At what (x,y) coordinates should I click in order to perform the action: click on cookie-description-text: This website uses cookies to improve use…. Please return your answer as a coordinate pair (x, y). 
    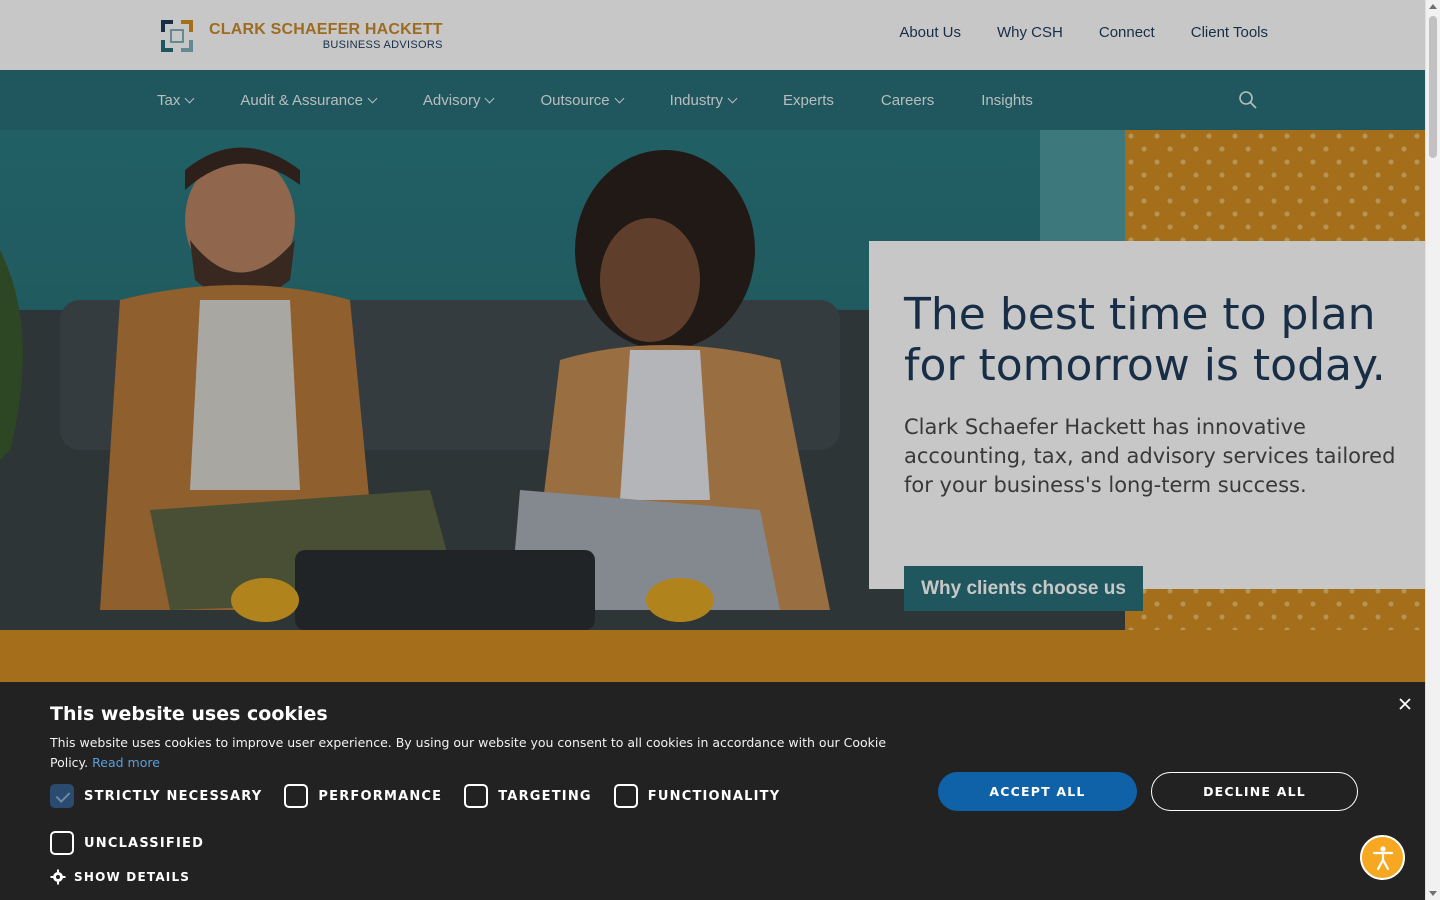
    Looking at the image, I should click on (468, 752).